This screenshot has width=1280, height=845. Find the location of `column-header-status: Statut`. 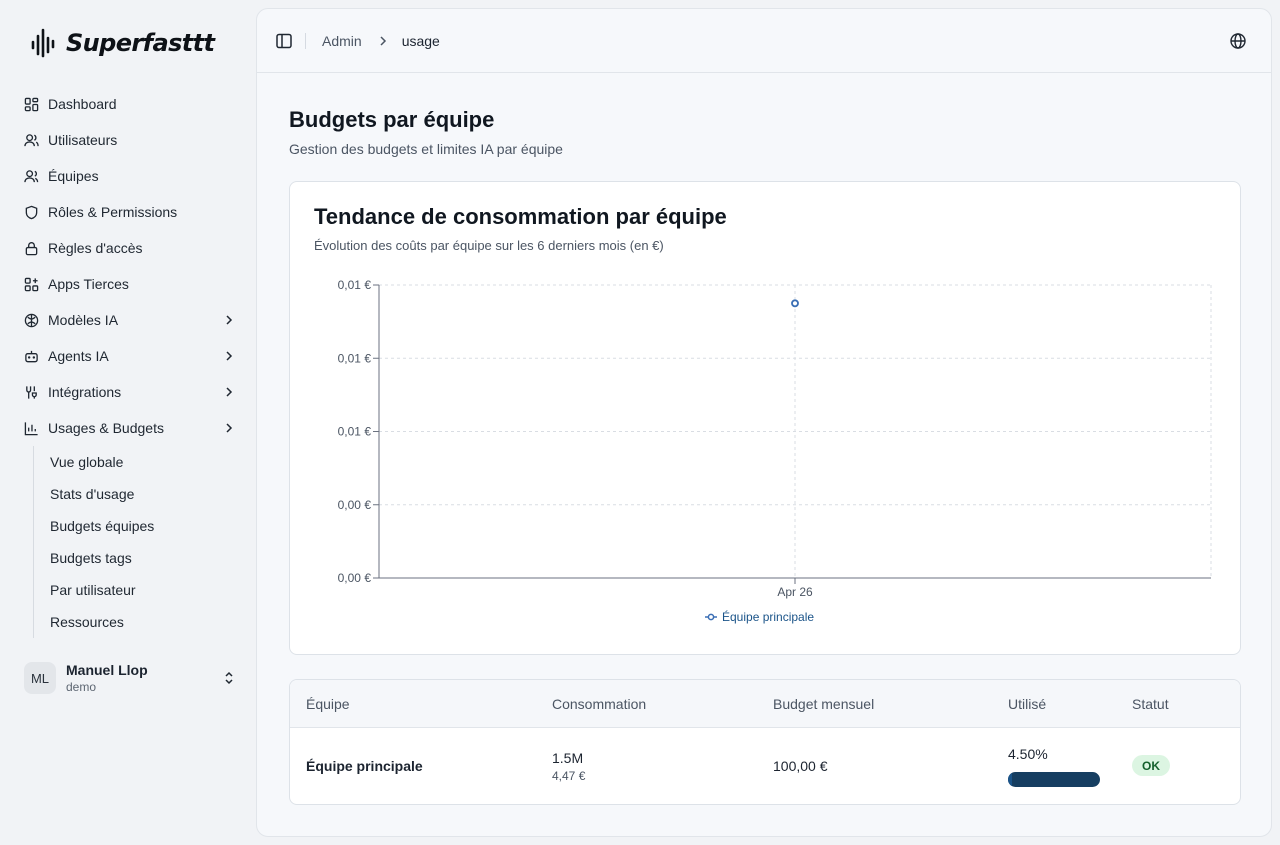

column-header-status: Statut is located at coordinates (1150, 704).